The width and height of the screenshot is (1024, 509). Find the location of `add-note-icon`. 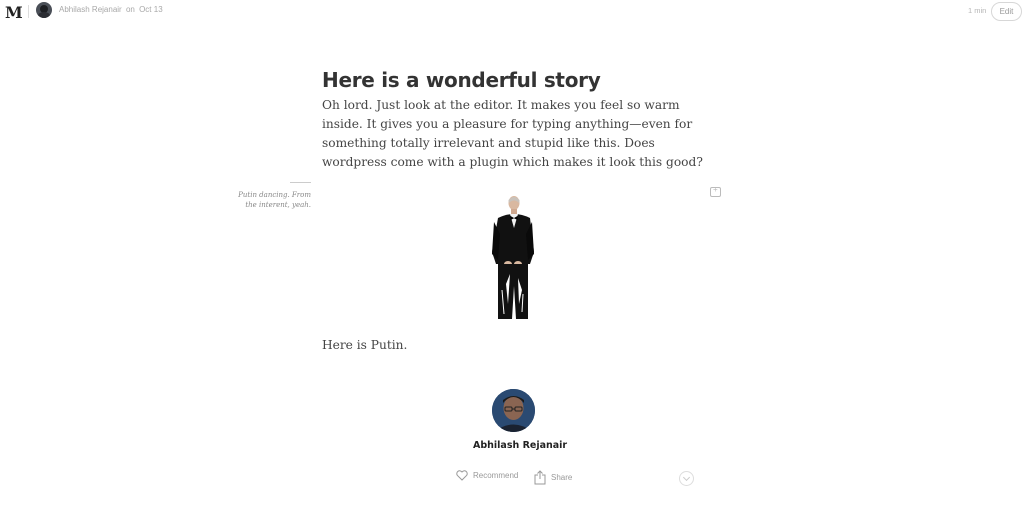

add-note-icon is located at coordinates (715, 191).